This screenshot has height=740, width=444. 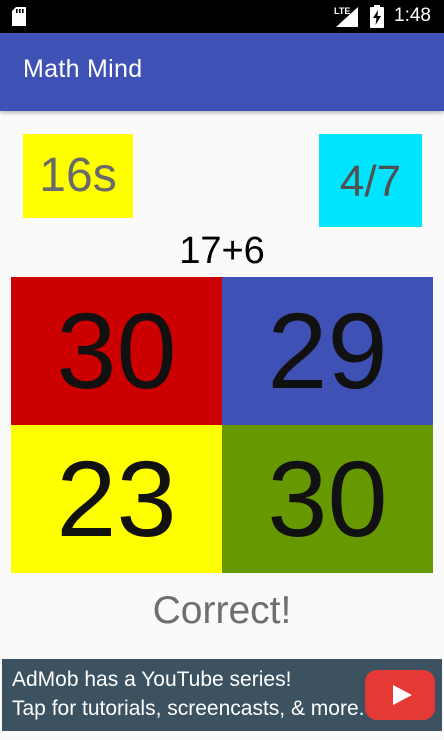 What do you see at coordinates (370, 180) in the screenshot?
I see `score-display: 4/7` at bounding box center [370, 180].